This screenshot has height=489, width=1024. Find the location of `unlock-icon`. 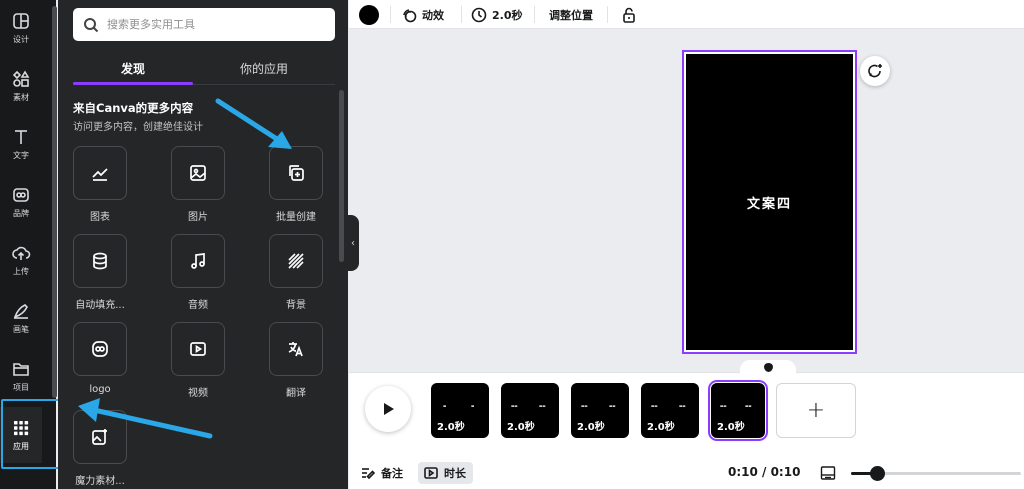

unlock-icon is located at coordinates (629, 15).